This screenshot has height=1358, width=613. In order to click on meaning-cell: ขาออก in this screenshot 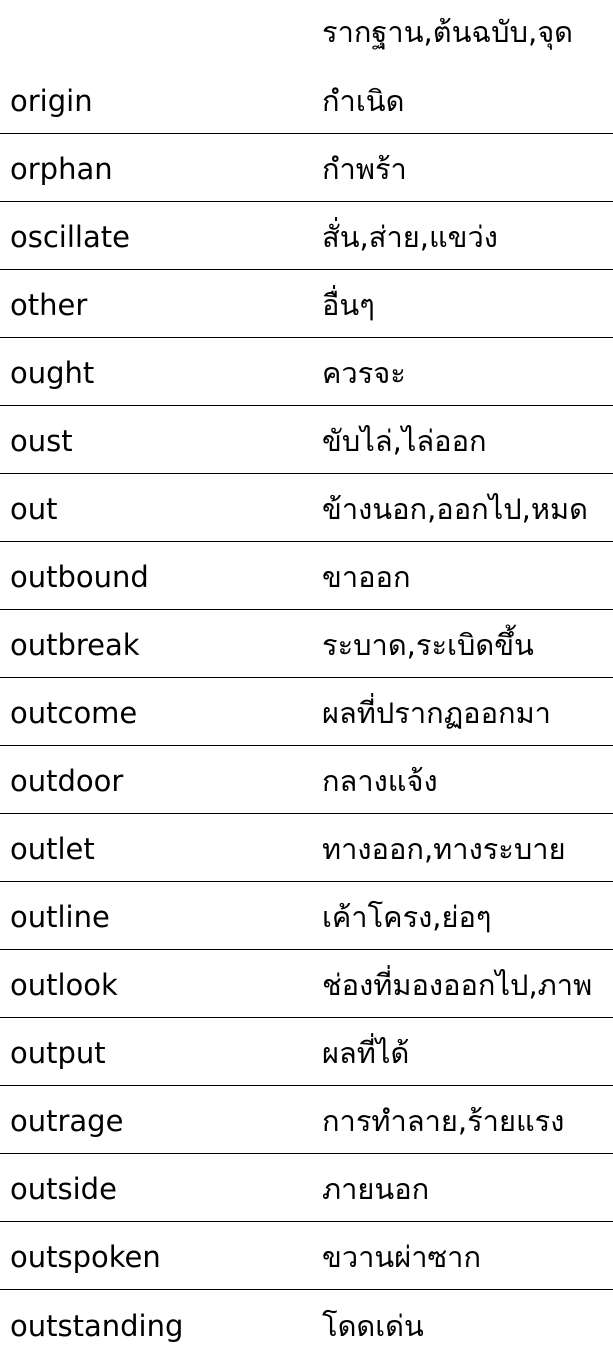, I will do `click(366, 577)`.